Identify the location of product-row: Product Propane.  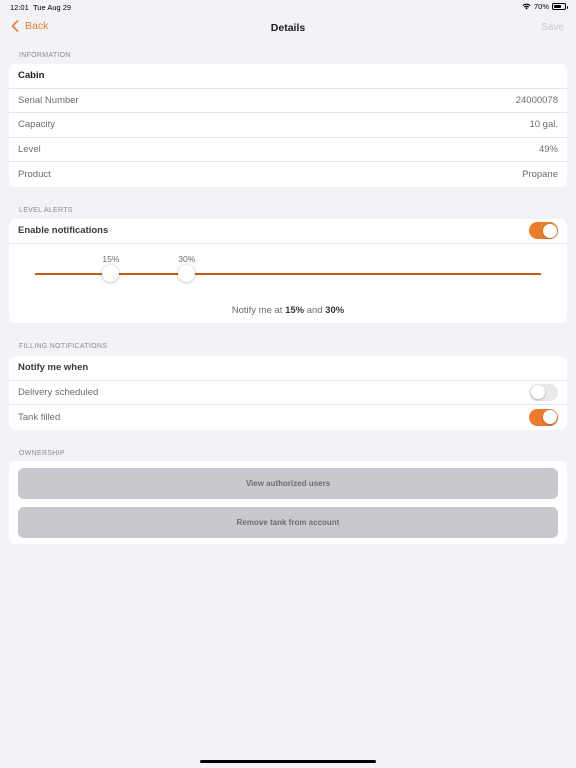
(288, 174).